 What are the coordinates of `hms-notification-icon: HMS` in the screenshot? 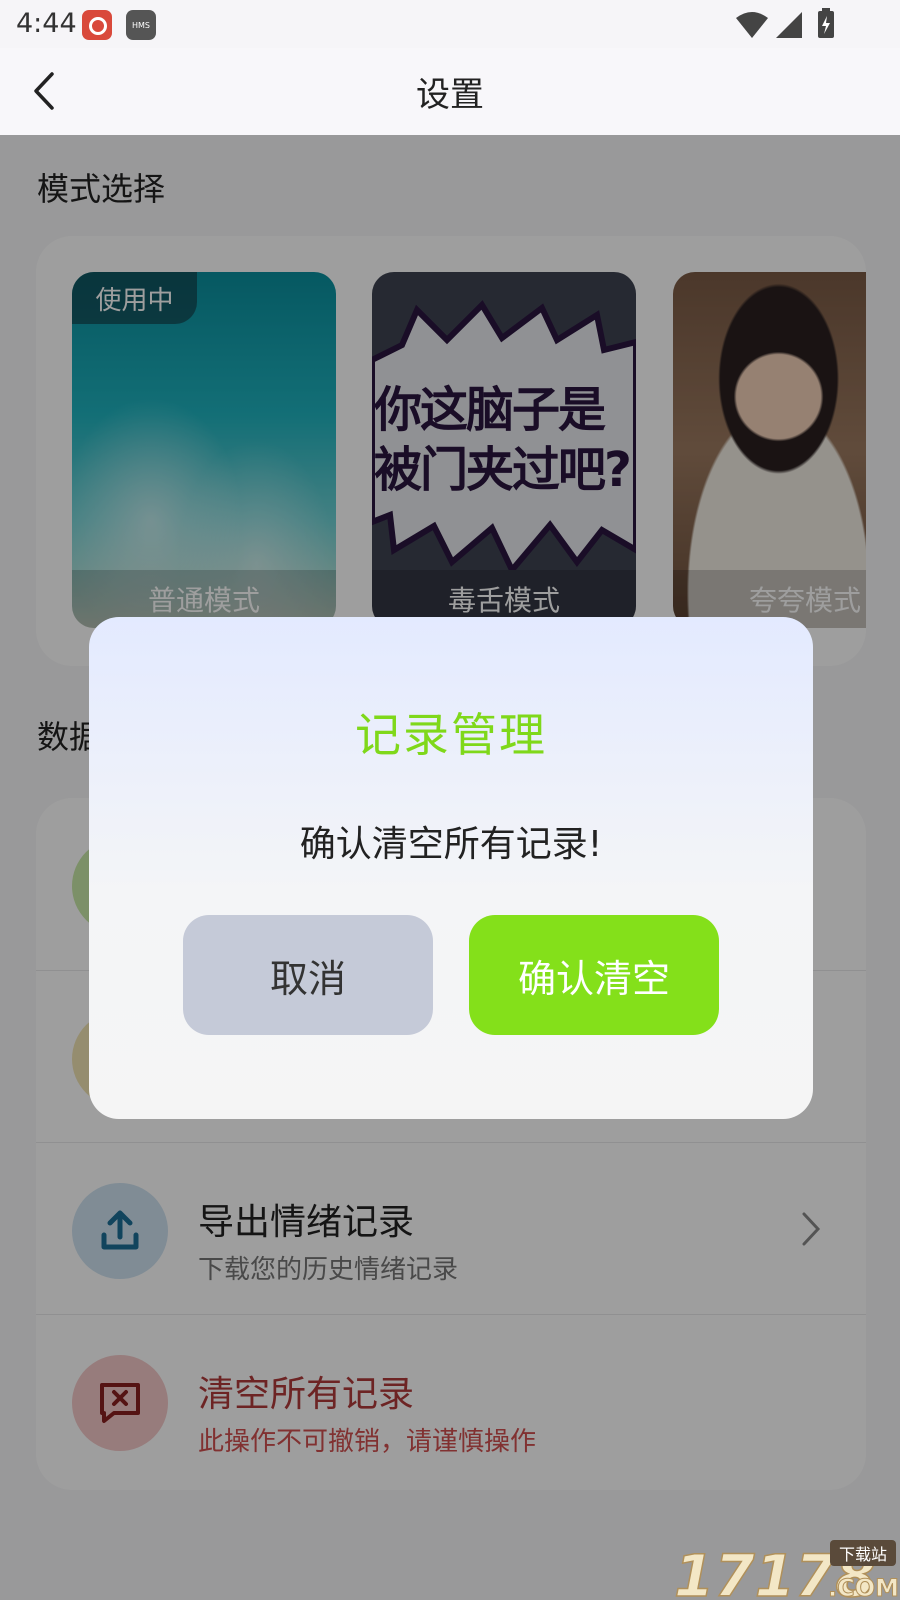 It's located at (141, 25).